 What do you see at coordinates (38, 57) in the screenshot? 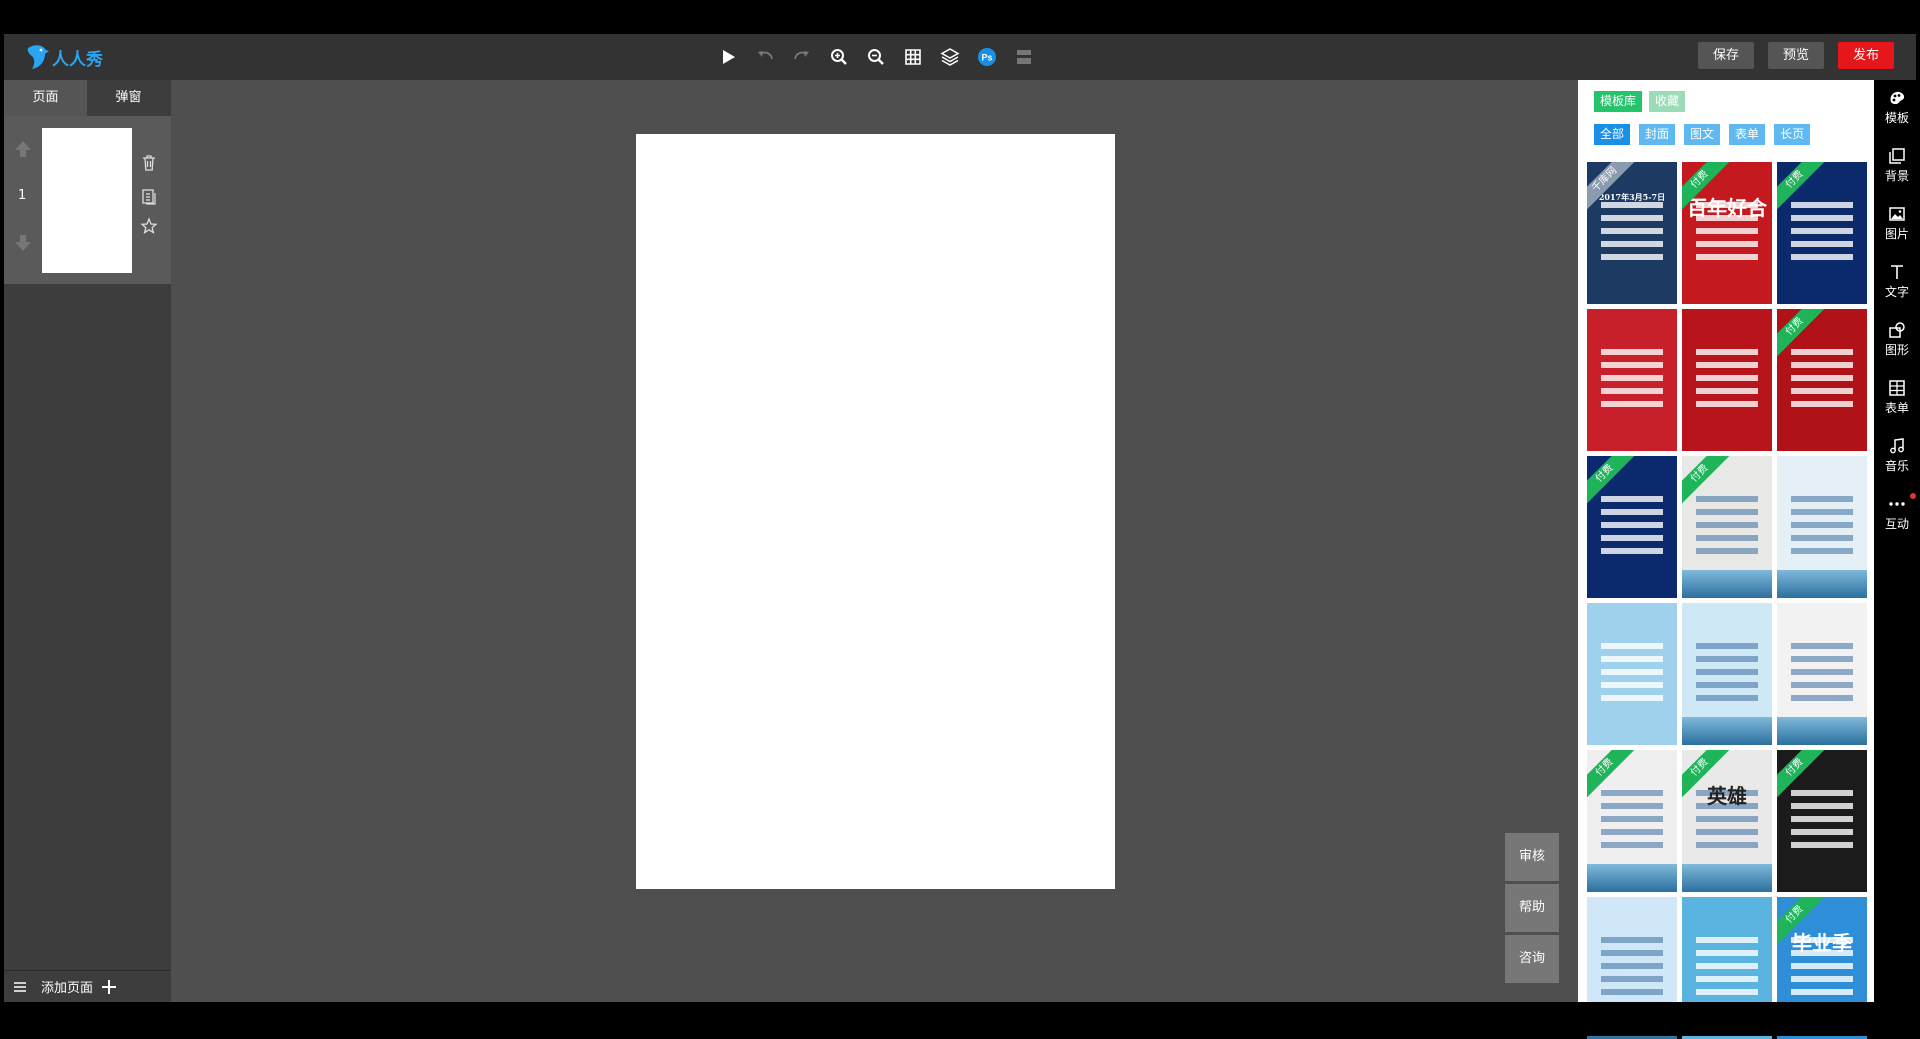
I see `bird-logo-icon` at bounding box center [38, 57].